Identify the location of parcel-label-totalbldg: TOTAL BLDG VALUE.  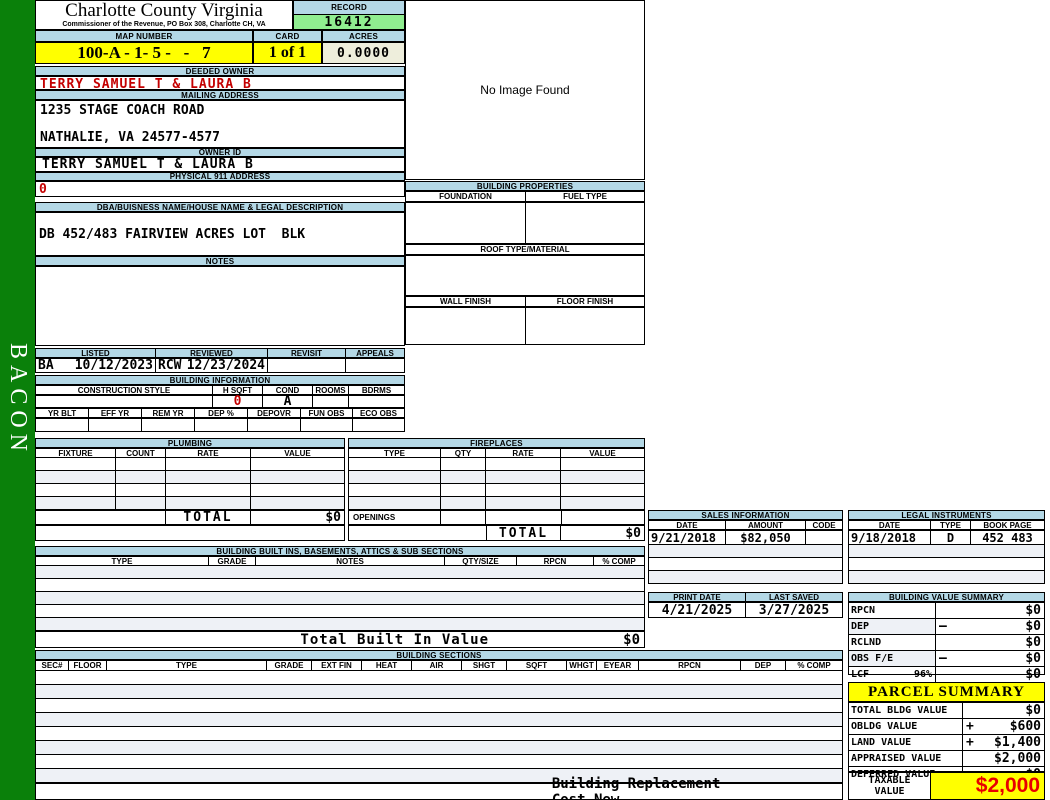
(906, 710).